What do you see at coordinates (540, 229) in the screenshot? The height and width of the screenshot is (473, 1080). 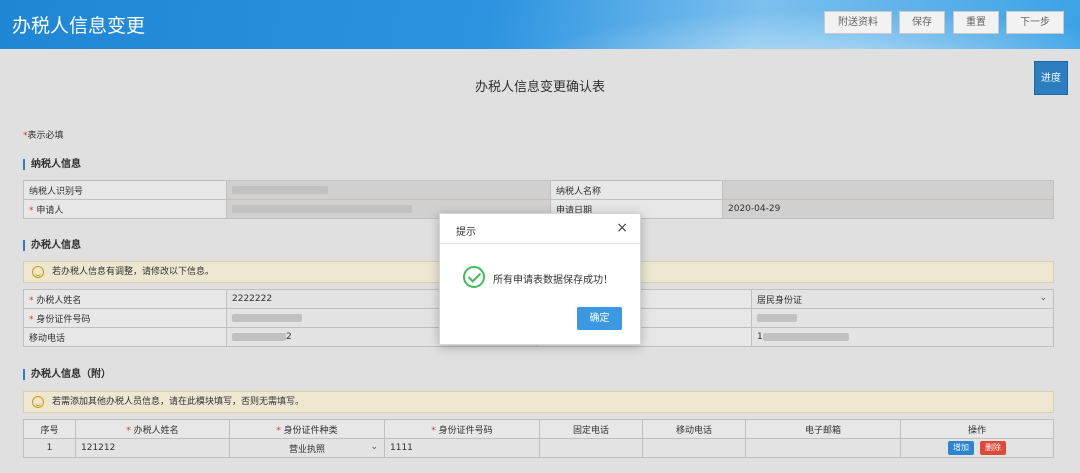 I see `dialog-header: 提示 ×` at bounding box center [540, 229].